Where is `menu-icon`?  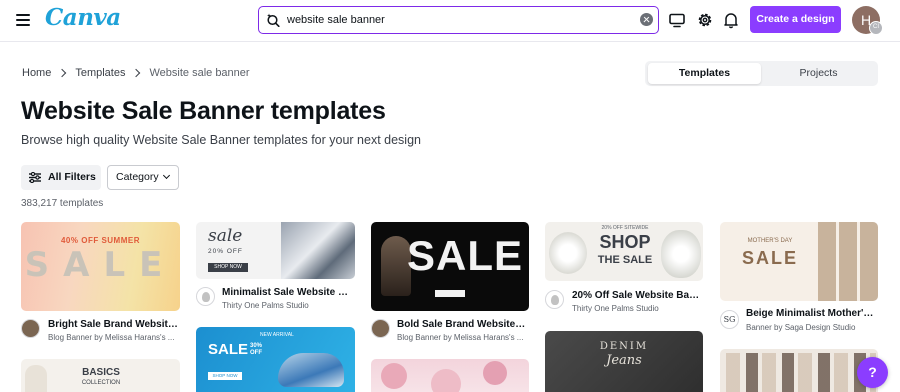 menu-icon is located at coordinates (23, 20).